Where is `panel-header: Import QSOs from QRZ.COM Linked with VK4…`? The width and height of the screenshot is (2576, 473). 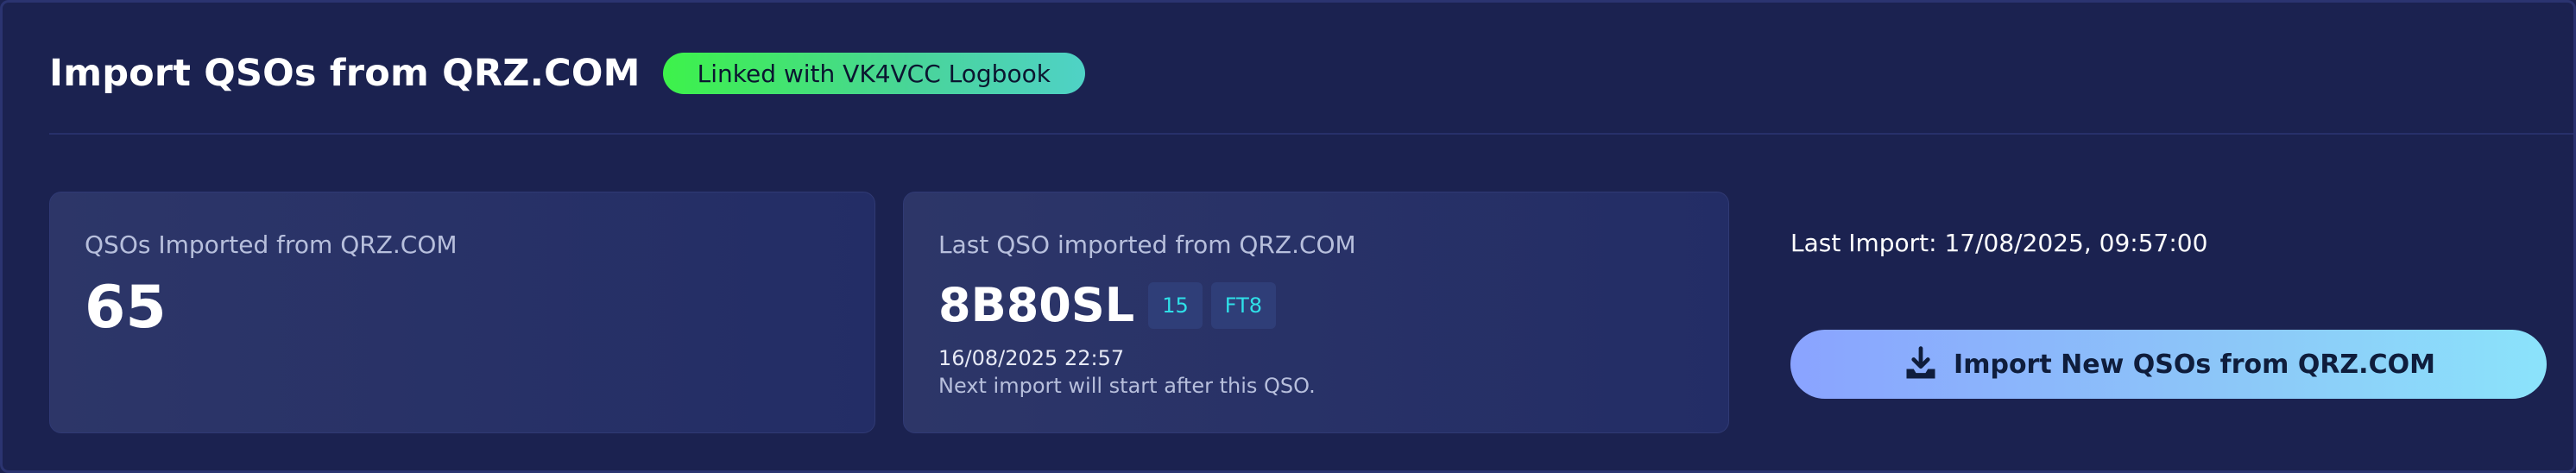 panel-header: Import QSOs from QRZ.COM Linked with VK4… is located at coordinates (567, 73).